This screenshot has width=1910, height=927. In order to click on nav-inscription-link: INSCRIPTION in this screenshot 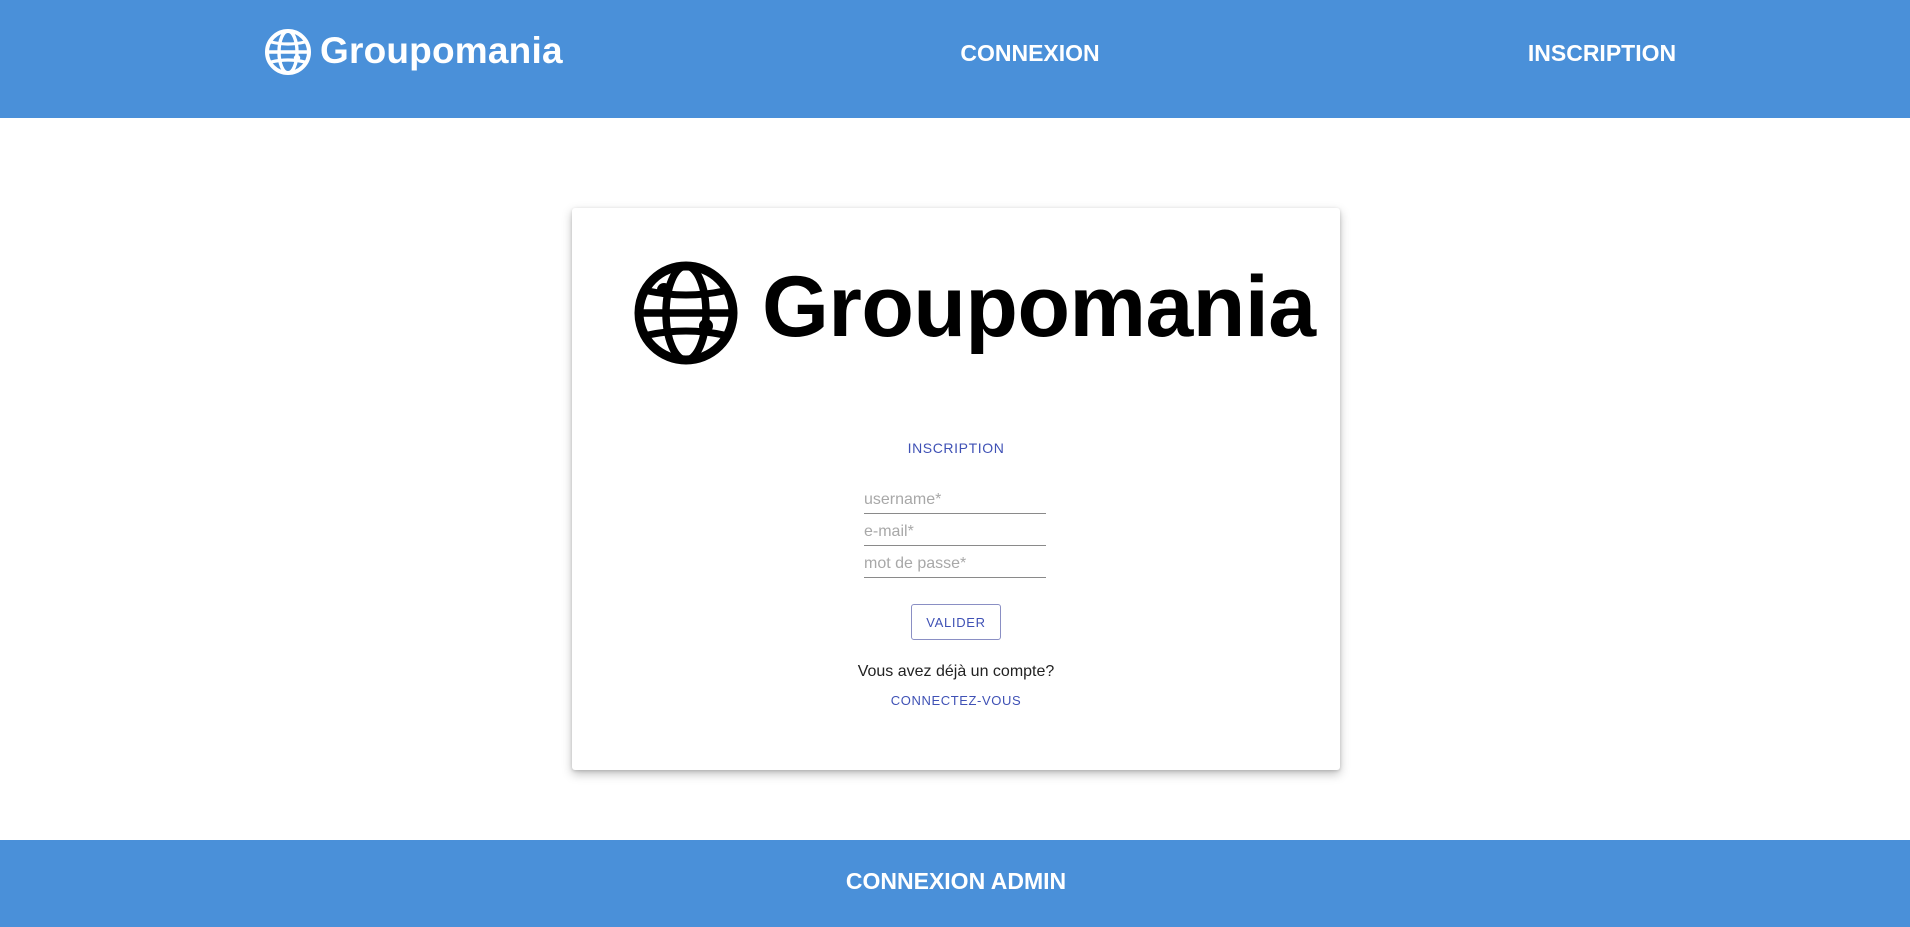, I will do `click(1602, 53)`.